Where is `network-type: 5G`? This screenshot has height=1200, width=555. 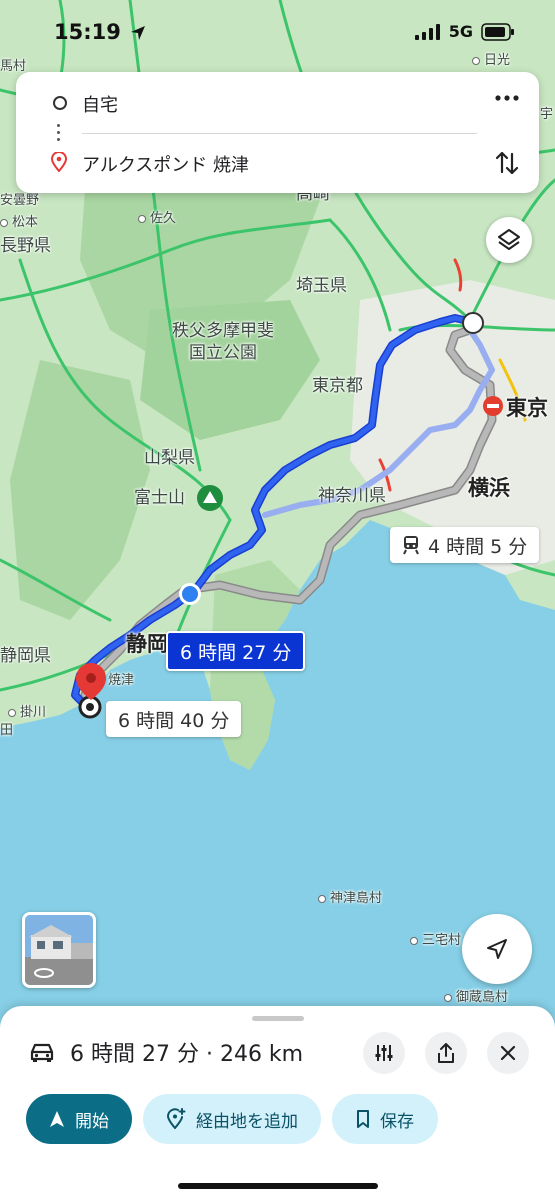
network-type: 5G is located at coordinates (460, 31).